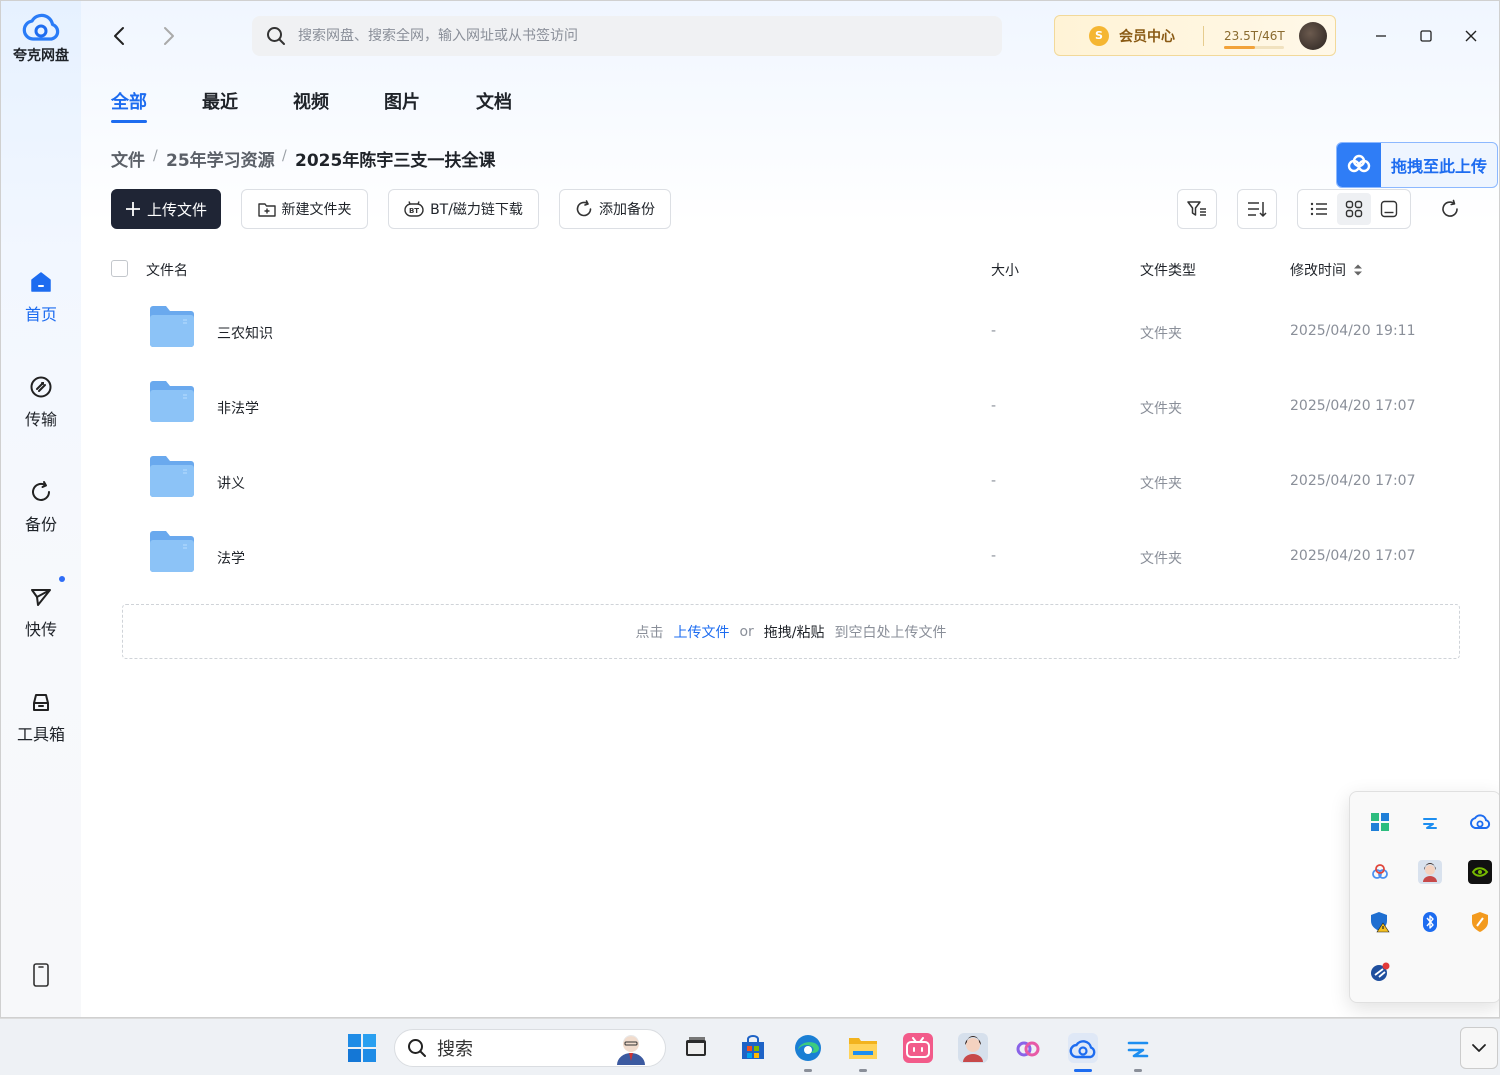  I want to click on tray-bluetooth-icon, so click(1430, 922).